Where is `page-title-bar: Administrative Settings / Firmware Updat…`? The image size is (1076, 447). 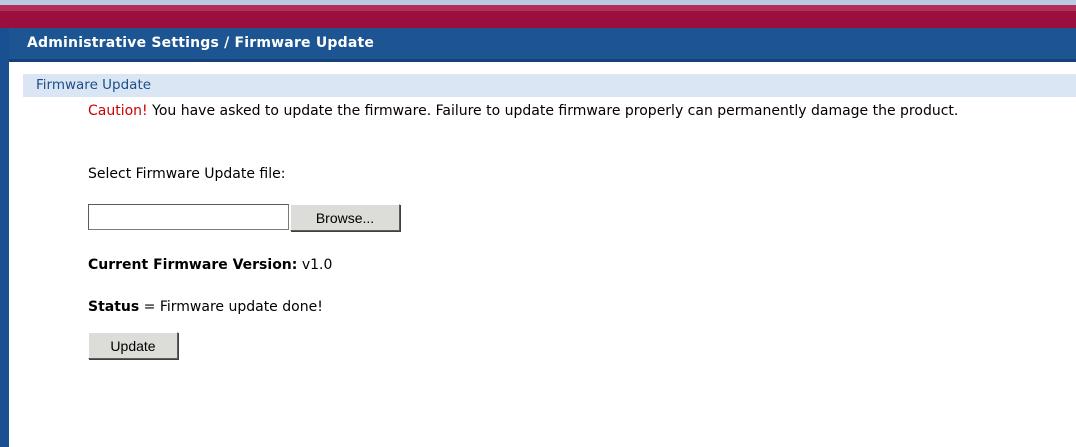 page-title-bar: Administrative Settings / Firmware Updat… is located at coordinates (542, 45).